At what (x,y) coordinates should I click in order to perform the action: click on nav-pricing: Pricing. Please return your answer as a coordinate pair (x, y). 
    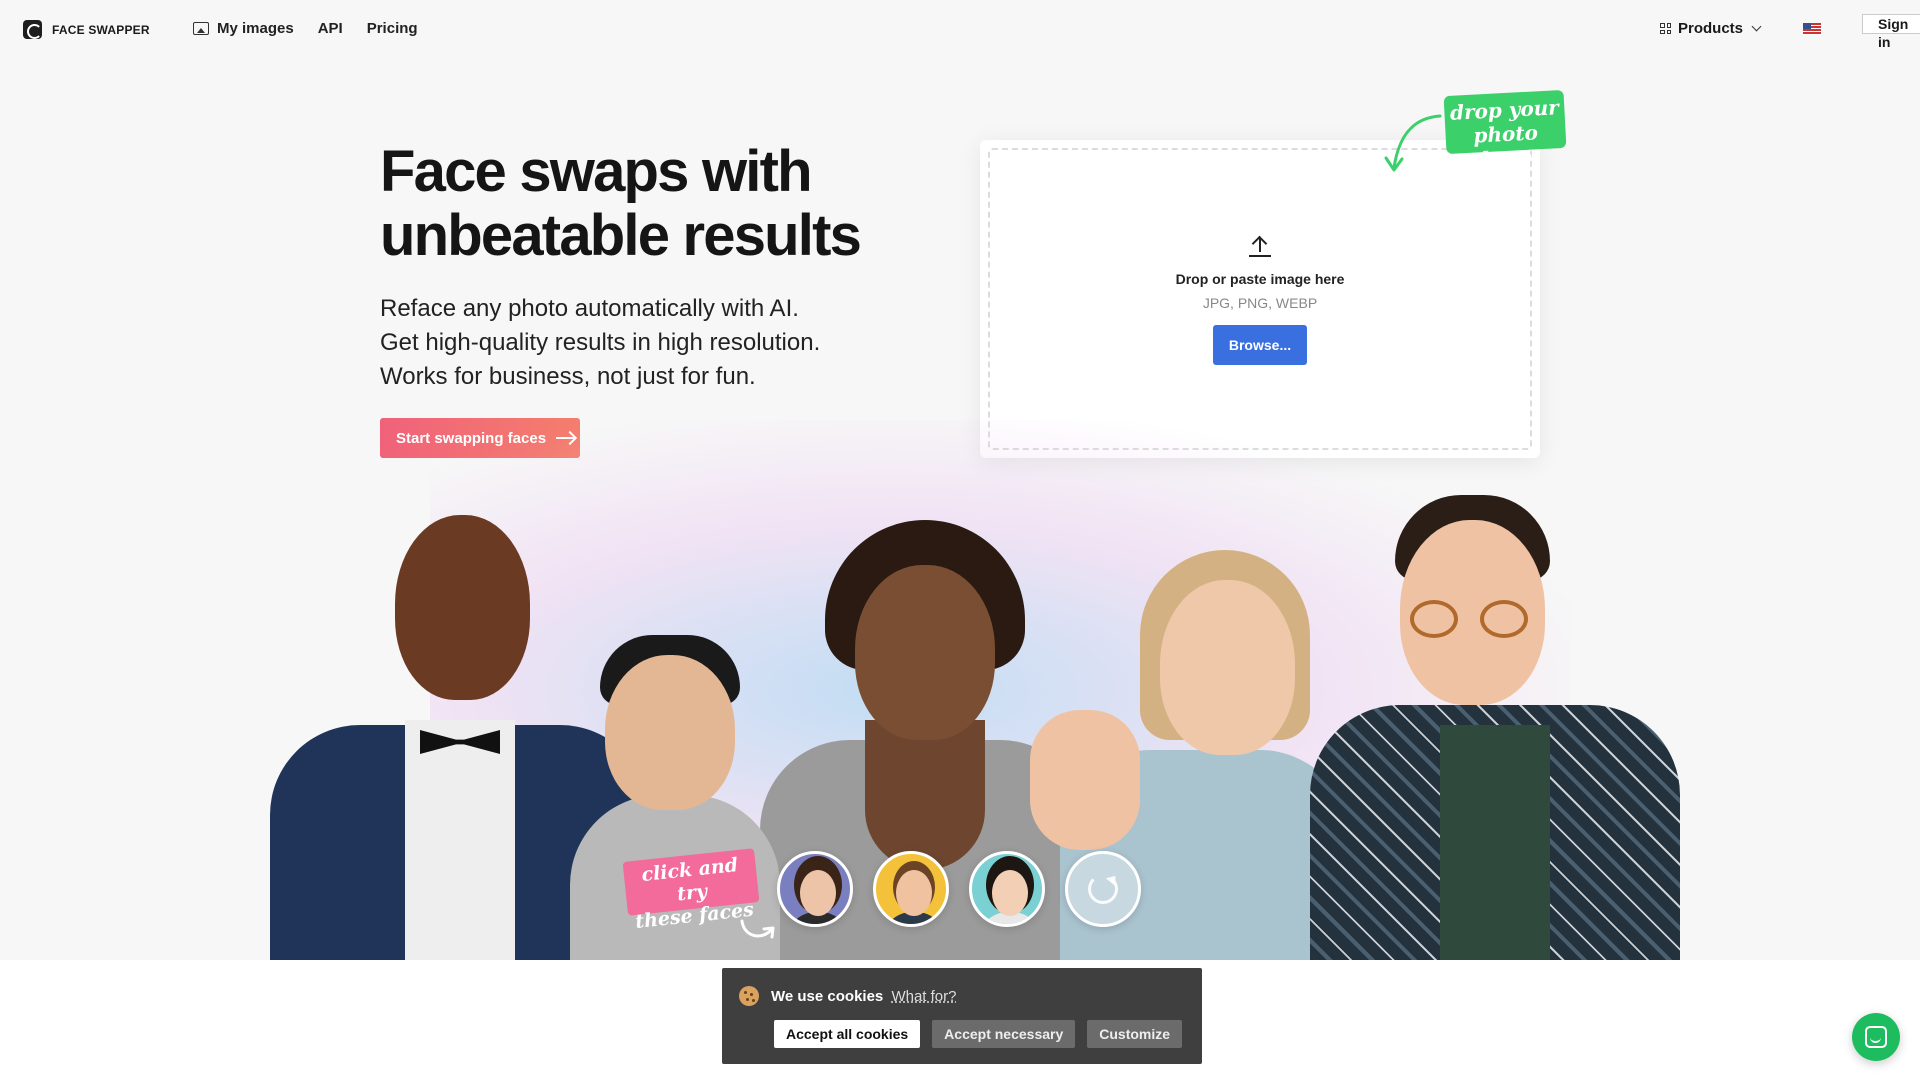
    Looking at the image, I should click on (392, 28).